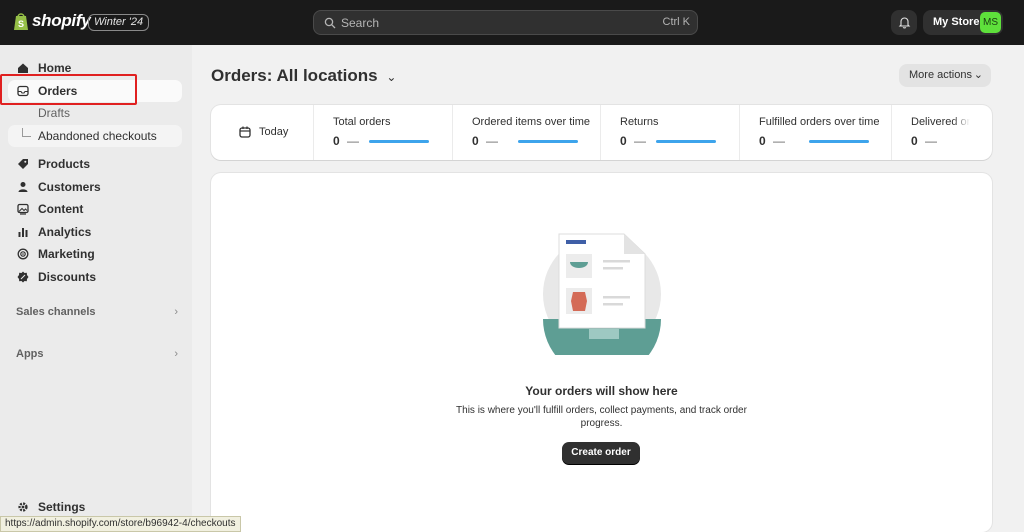 The width and height of the screenshot is (1024, 532). Describe the element at coordinates (330, 23) in the screenshot. I see `search-icon` at that location.